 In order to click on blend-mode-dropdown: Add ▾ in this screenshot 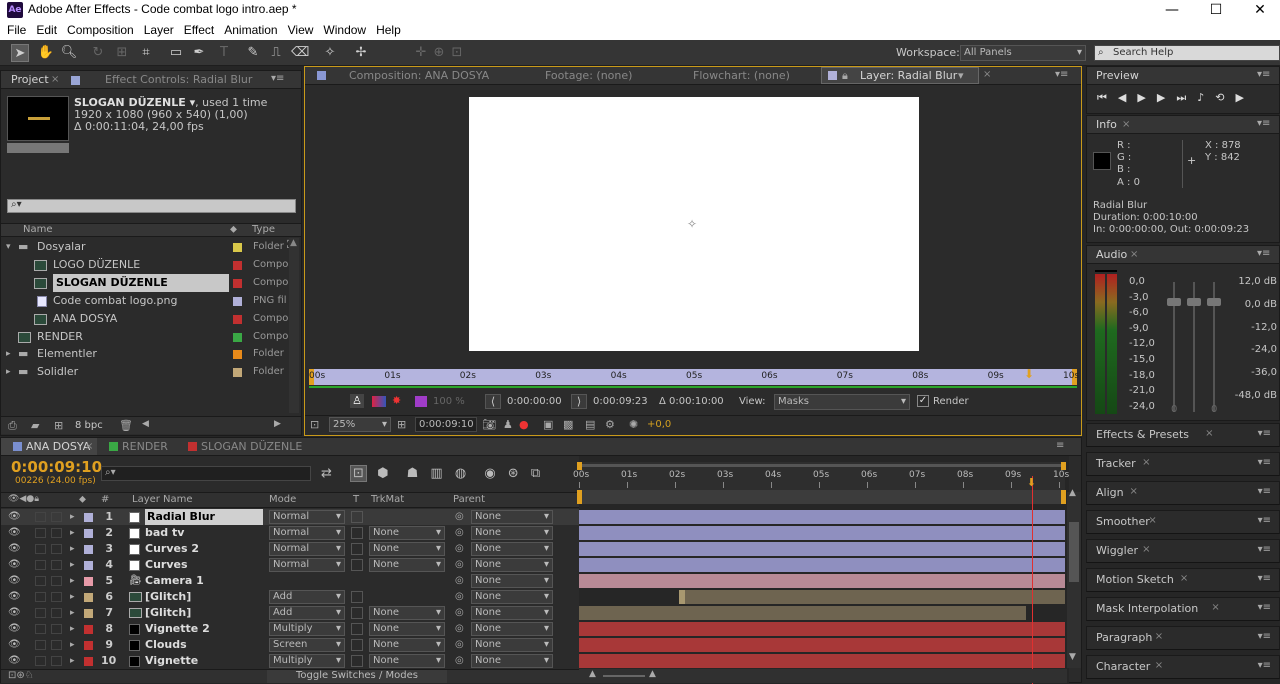, I will do `click(307, 613)`.